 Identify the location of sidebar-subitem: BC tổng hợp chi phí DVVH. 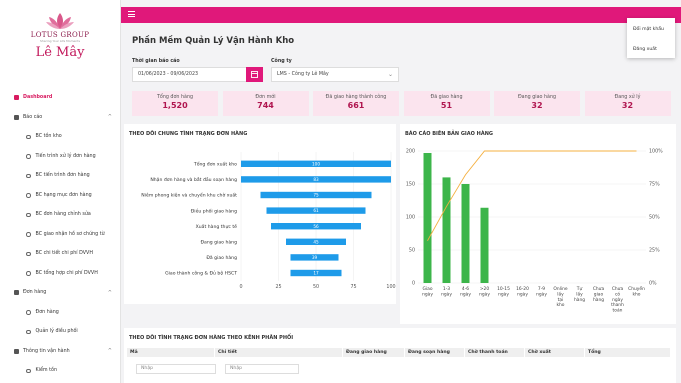
(60, 274).